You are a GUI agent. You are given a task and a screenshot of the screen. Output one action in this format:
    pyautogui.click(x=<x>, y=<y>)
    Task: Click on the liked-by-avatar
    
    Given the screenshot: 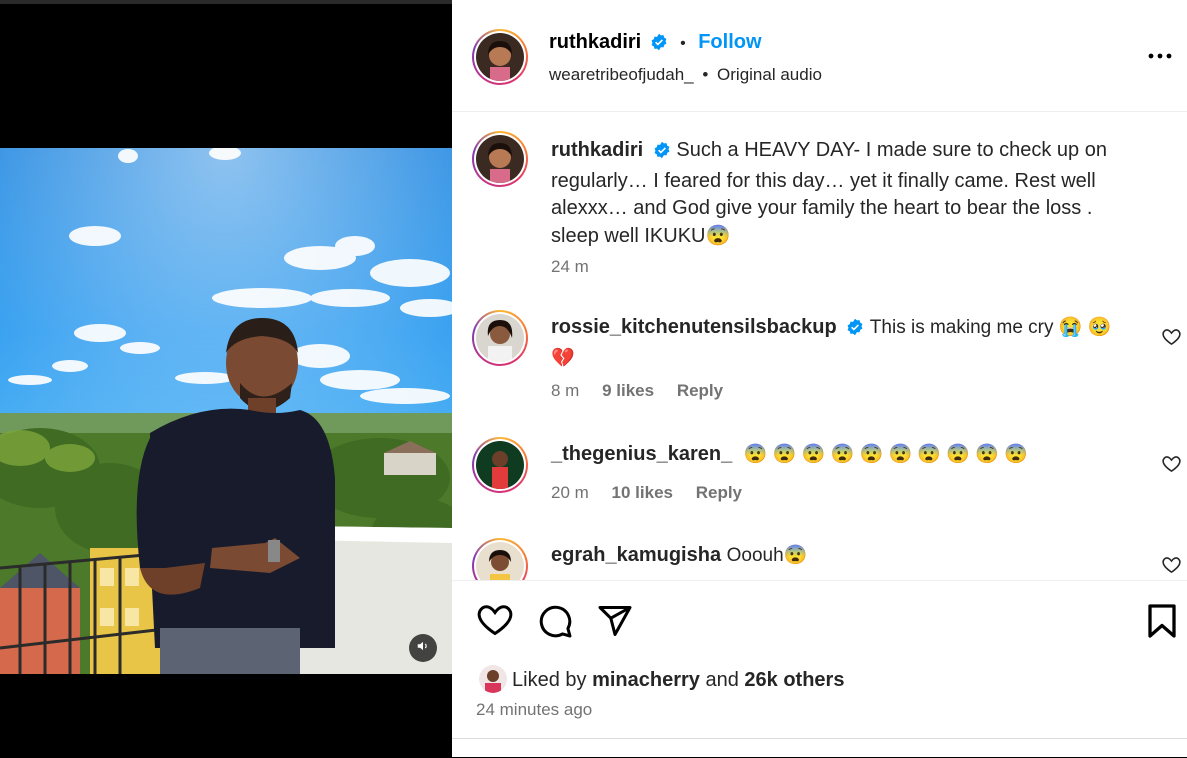 What is the action you would take?
    pyautogui.click(x=493, y=679)
    